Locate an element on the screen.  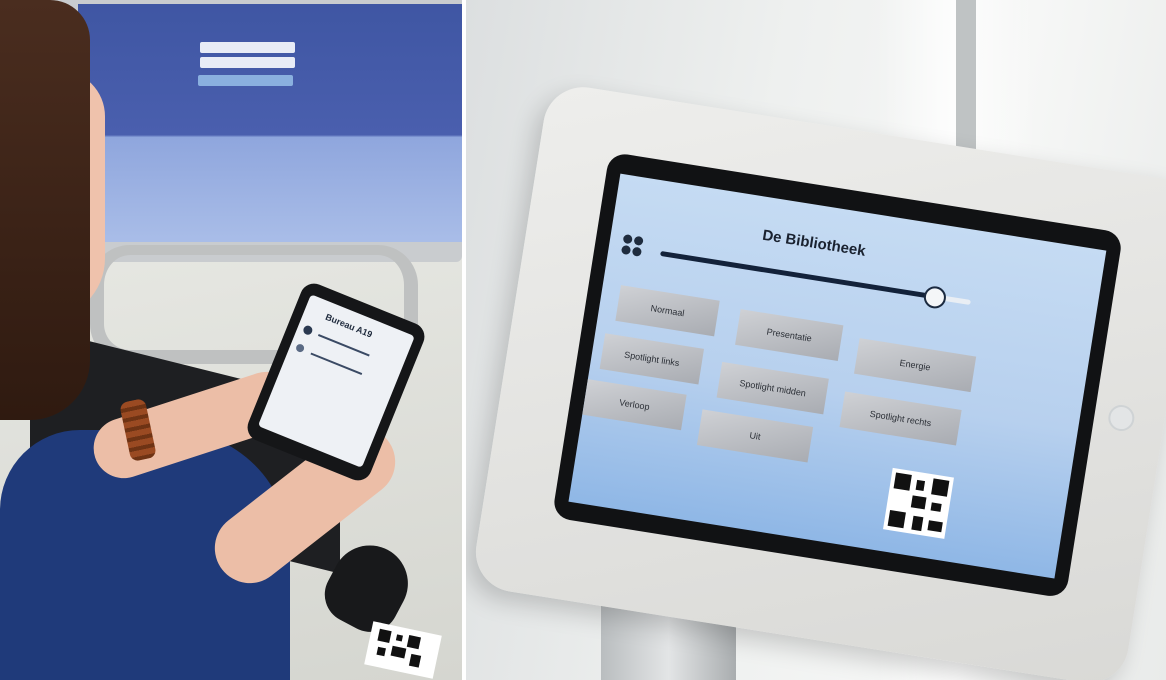
scene-button-spotlight-rechts: Spotlight rechts is located at coordinates (900, 418).